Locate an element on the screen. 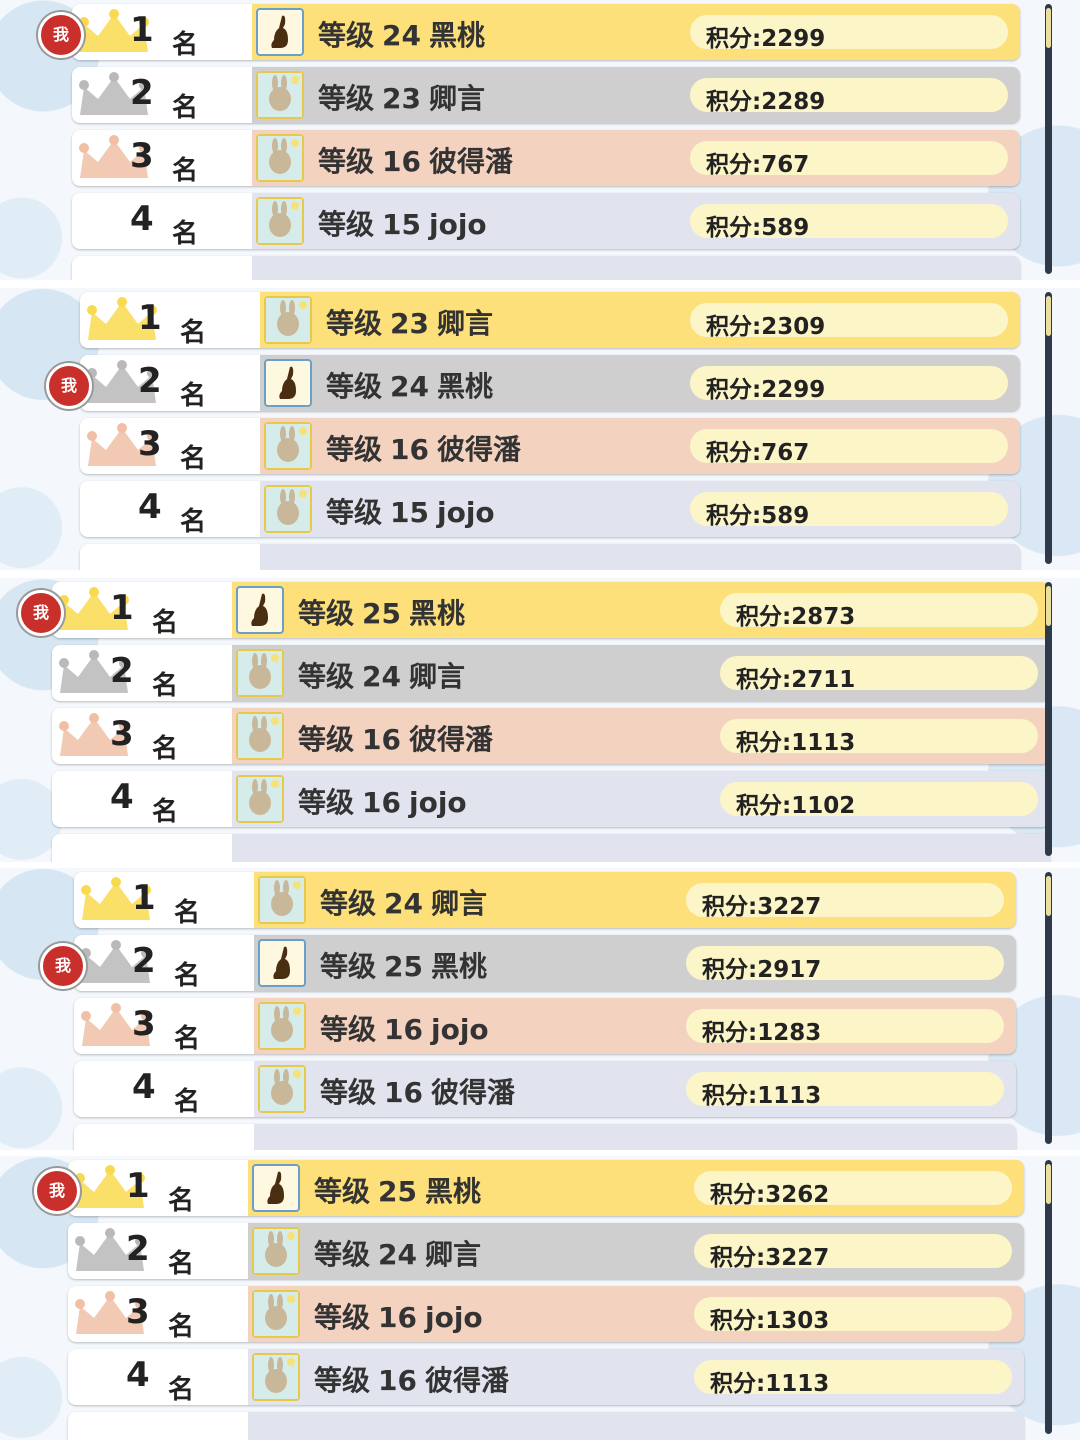 The height and width of the screenshot is (1440, 1080). leaderboard-row: 2 名 等级 24 卿言 积分:3227 is located at coordinates (546, 1251).